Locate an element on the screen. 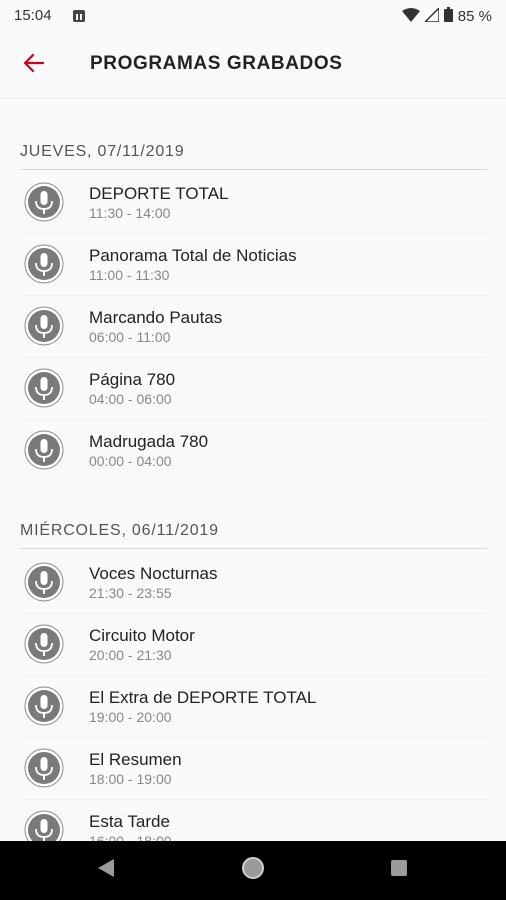 This screenshot has height=900, width=506. nav-recents-button is located at coordinates (399, 870).